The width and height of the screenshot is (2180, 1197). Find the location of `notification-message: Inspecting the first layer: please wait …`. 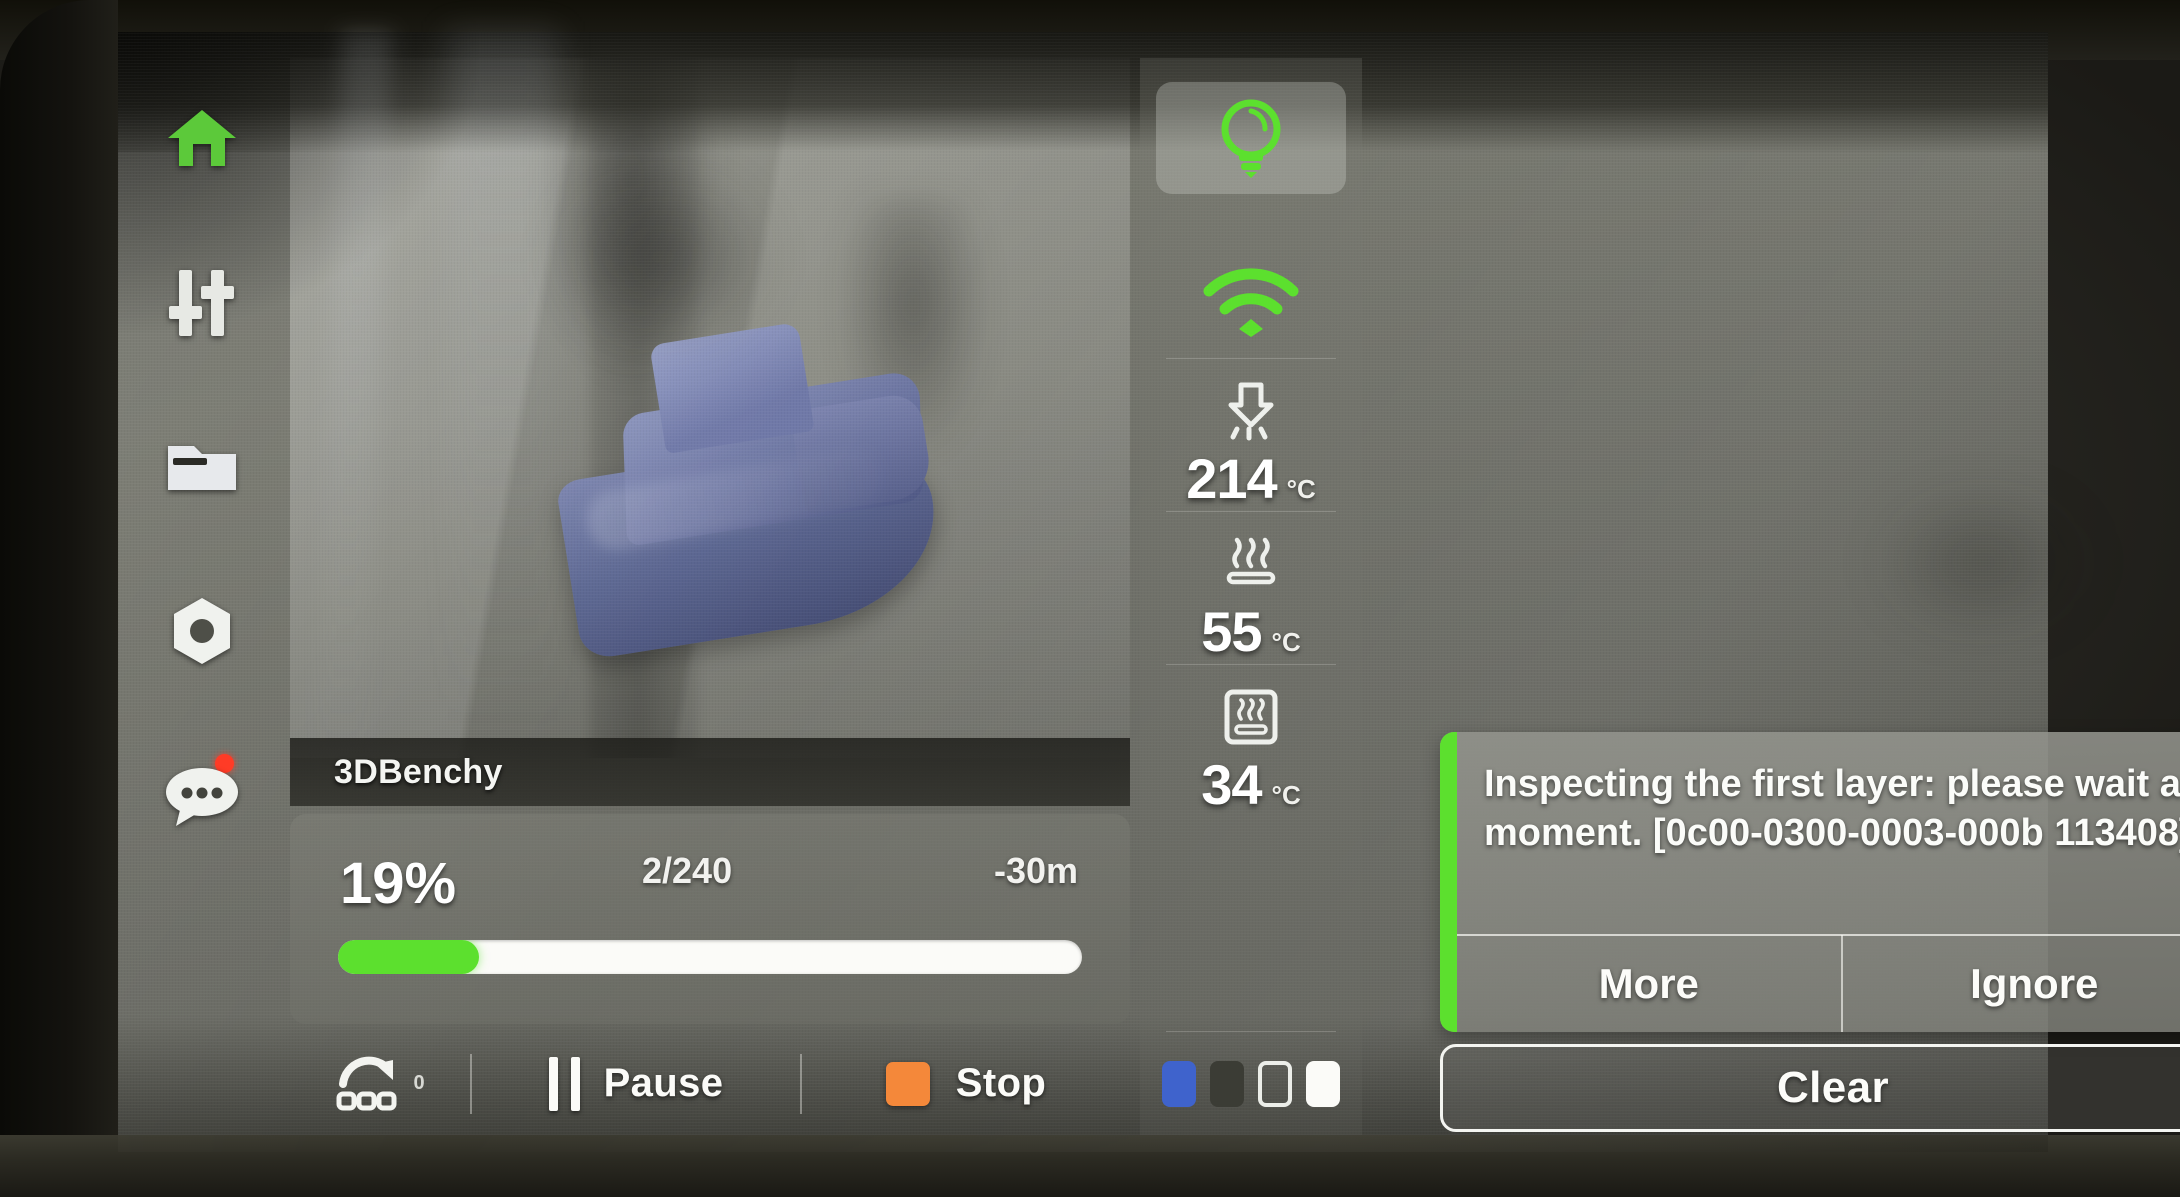

notification-message: Inspecting the first layer: please wait … is located at coordinates (1832, 809).